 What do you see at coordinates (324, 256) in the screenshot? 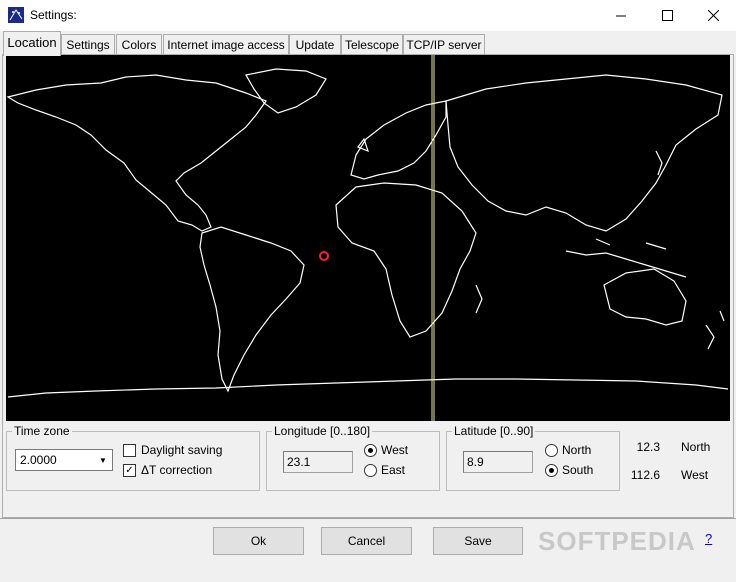
I see `location-marker` at bounding box center [324, 256].